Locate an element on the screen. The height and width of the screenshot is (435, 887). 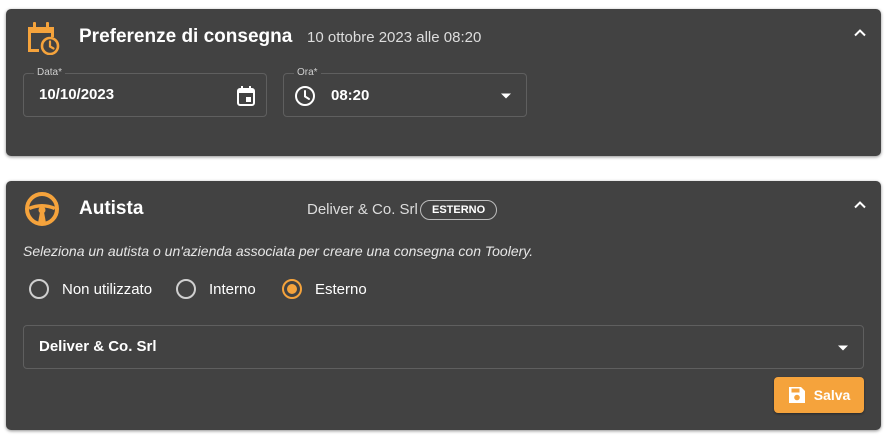
radio-interno: Interno is located at coordinates (216, 289).